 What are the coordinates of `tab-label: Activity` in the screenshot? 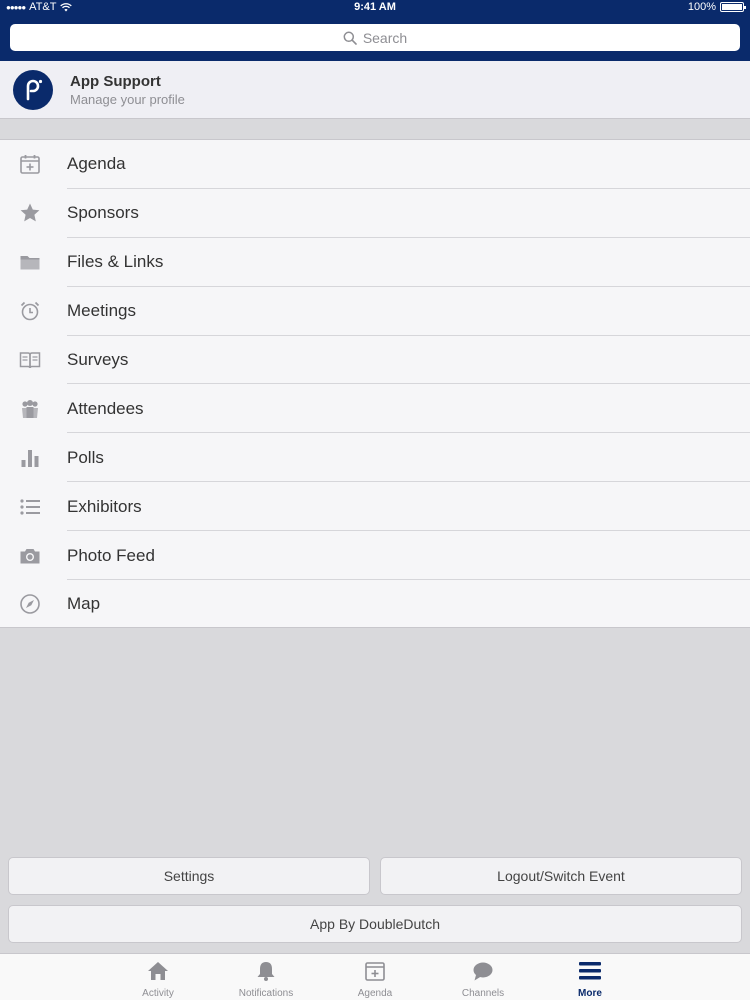 It's located at (158, 993).